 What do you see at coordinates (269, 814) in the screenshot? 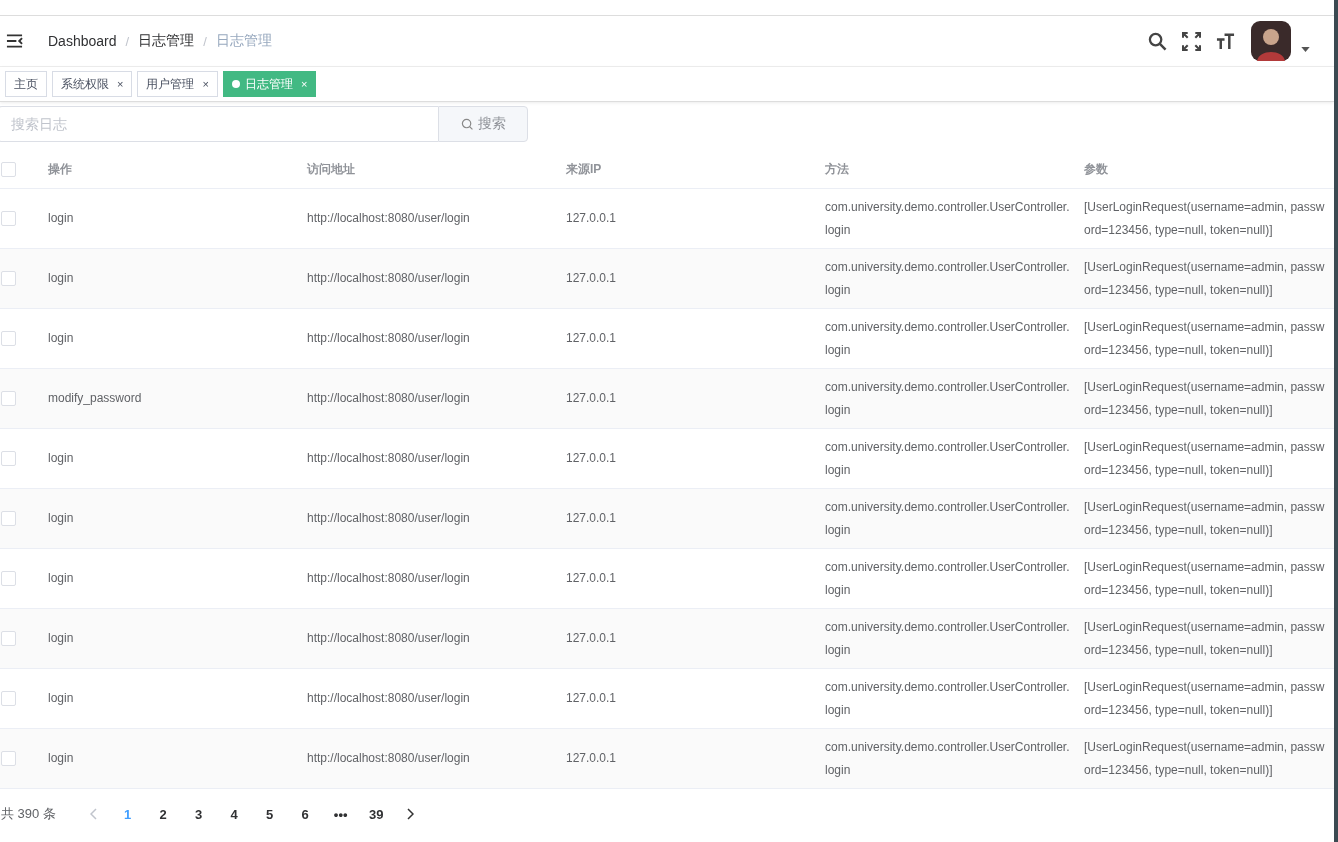
I see `page-number: 5` at bounding box center [269, 814].